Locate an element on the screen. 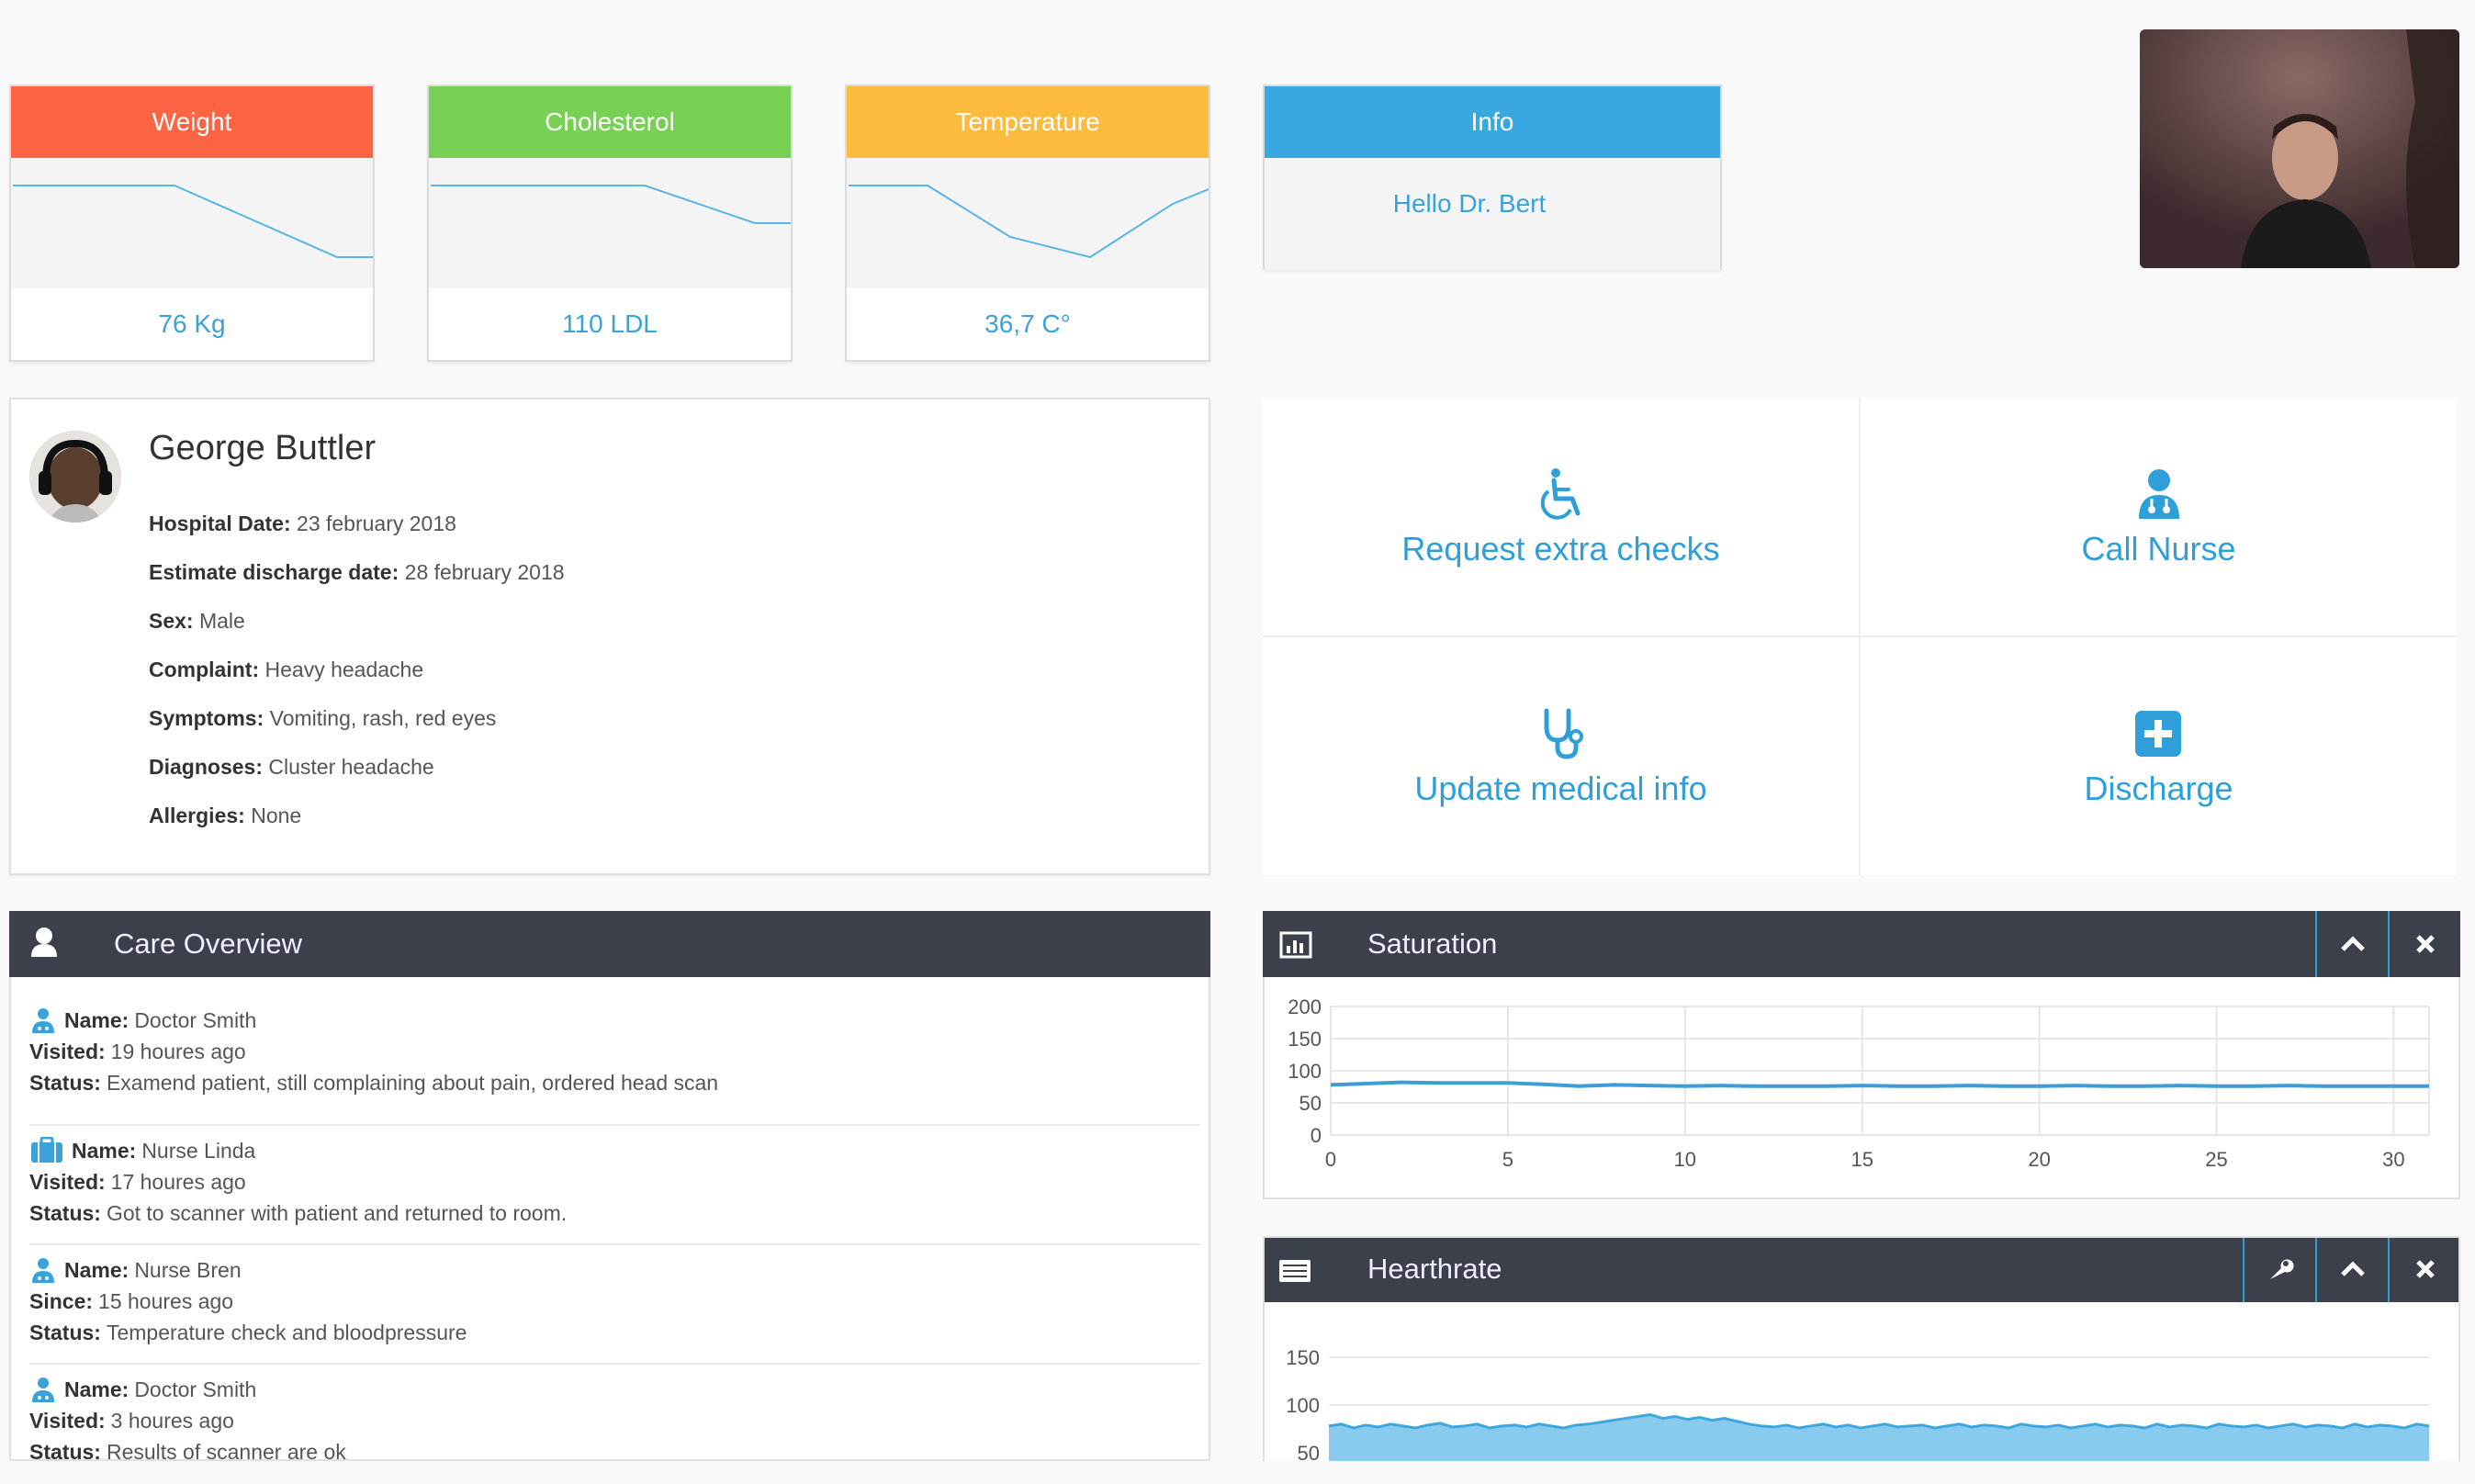  avatar is located at coordinates (75, 477).